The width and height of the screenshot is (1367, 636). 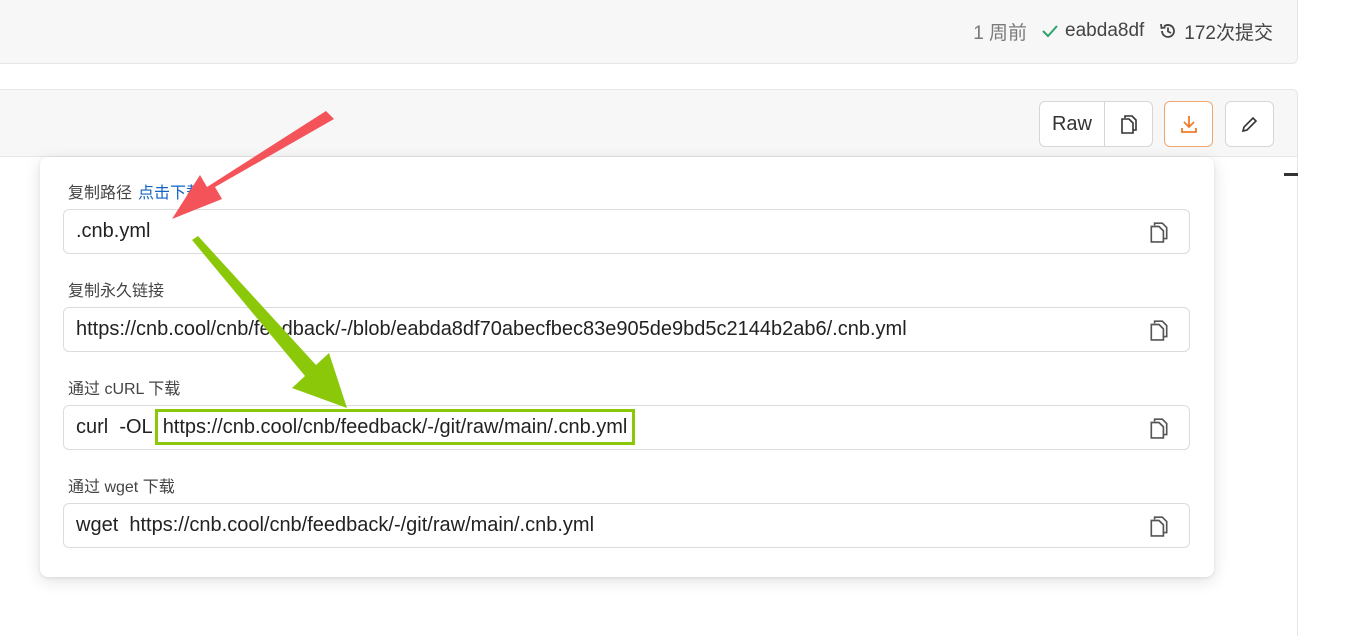 I want to click on path-value: .cnb.yml, so click(x=113, y=231).